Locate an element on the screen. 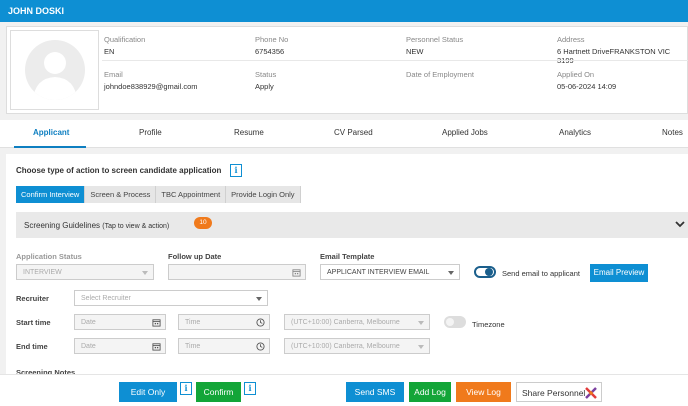 The width and height of the screenshot is (688, 406). avatar-placeholder-icon is located at coordinates (55, 70).